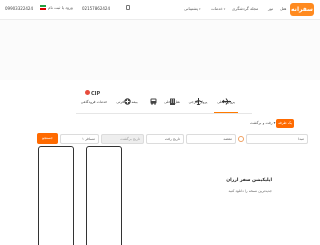 The image size is (320, 245). I want to click on tab-tour: تور, so click(153, 101).